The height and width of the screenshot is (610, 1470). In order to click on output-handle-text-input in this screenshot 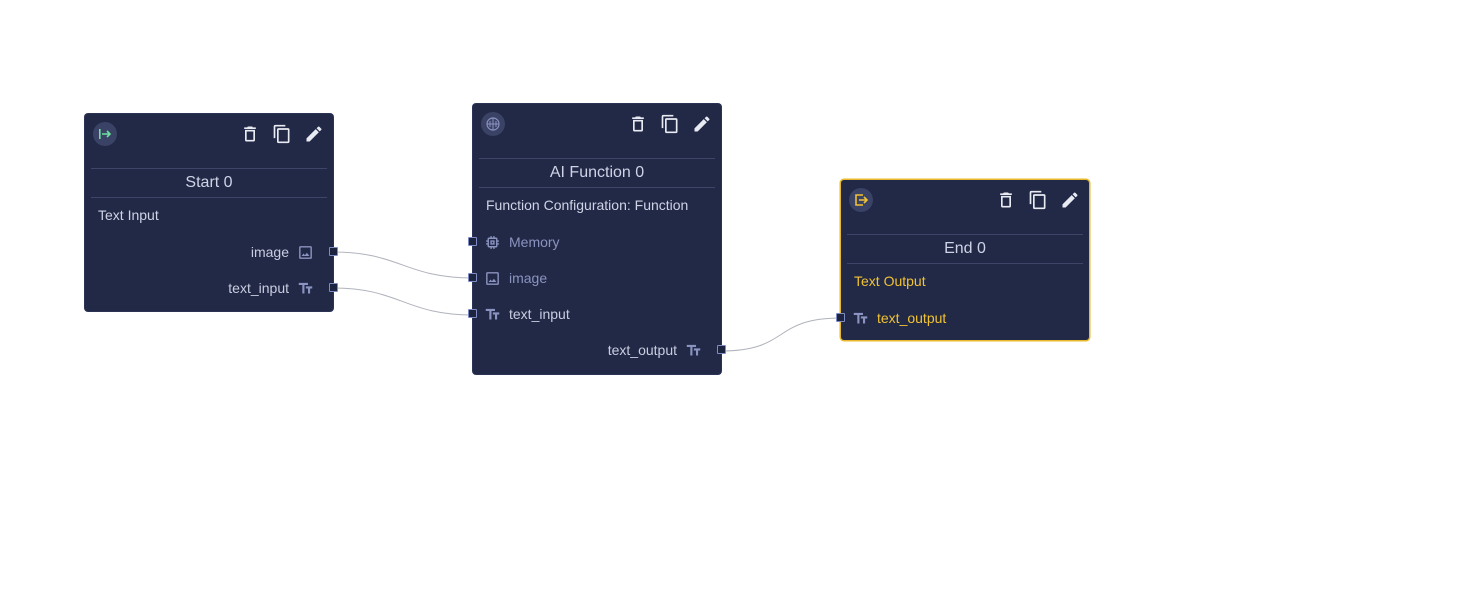, I will do `click(333, 287)`.